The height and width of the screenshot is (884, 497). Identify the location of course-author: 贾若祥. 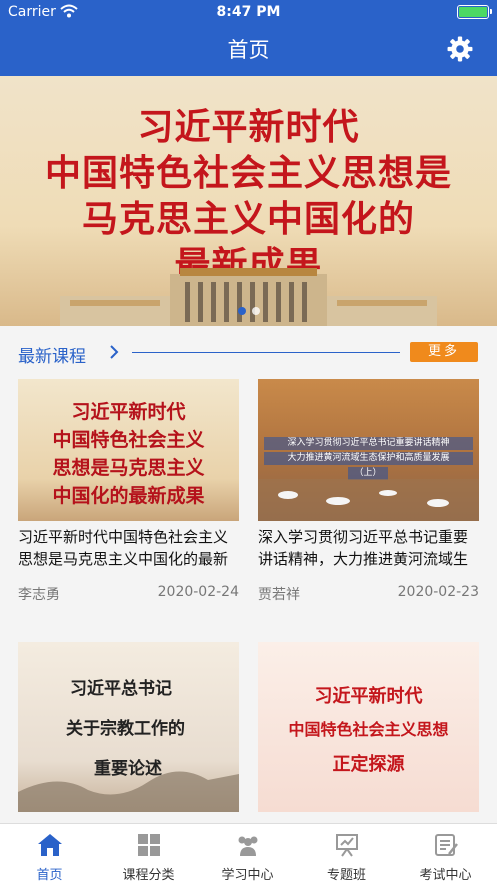
(279, 595).